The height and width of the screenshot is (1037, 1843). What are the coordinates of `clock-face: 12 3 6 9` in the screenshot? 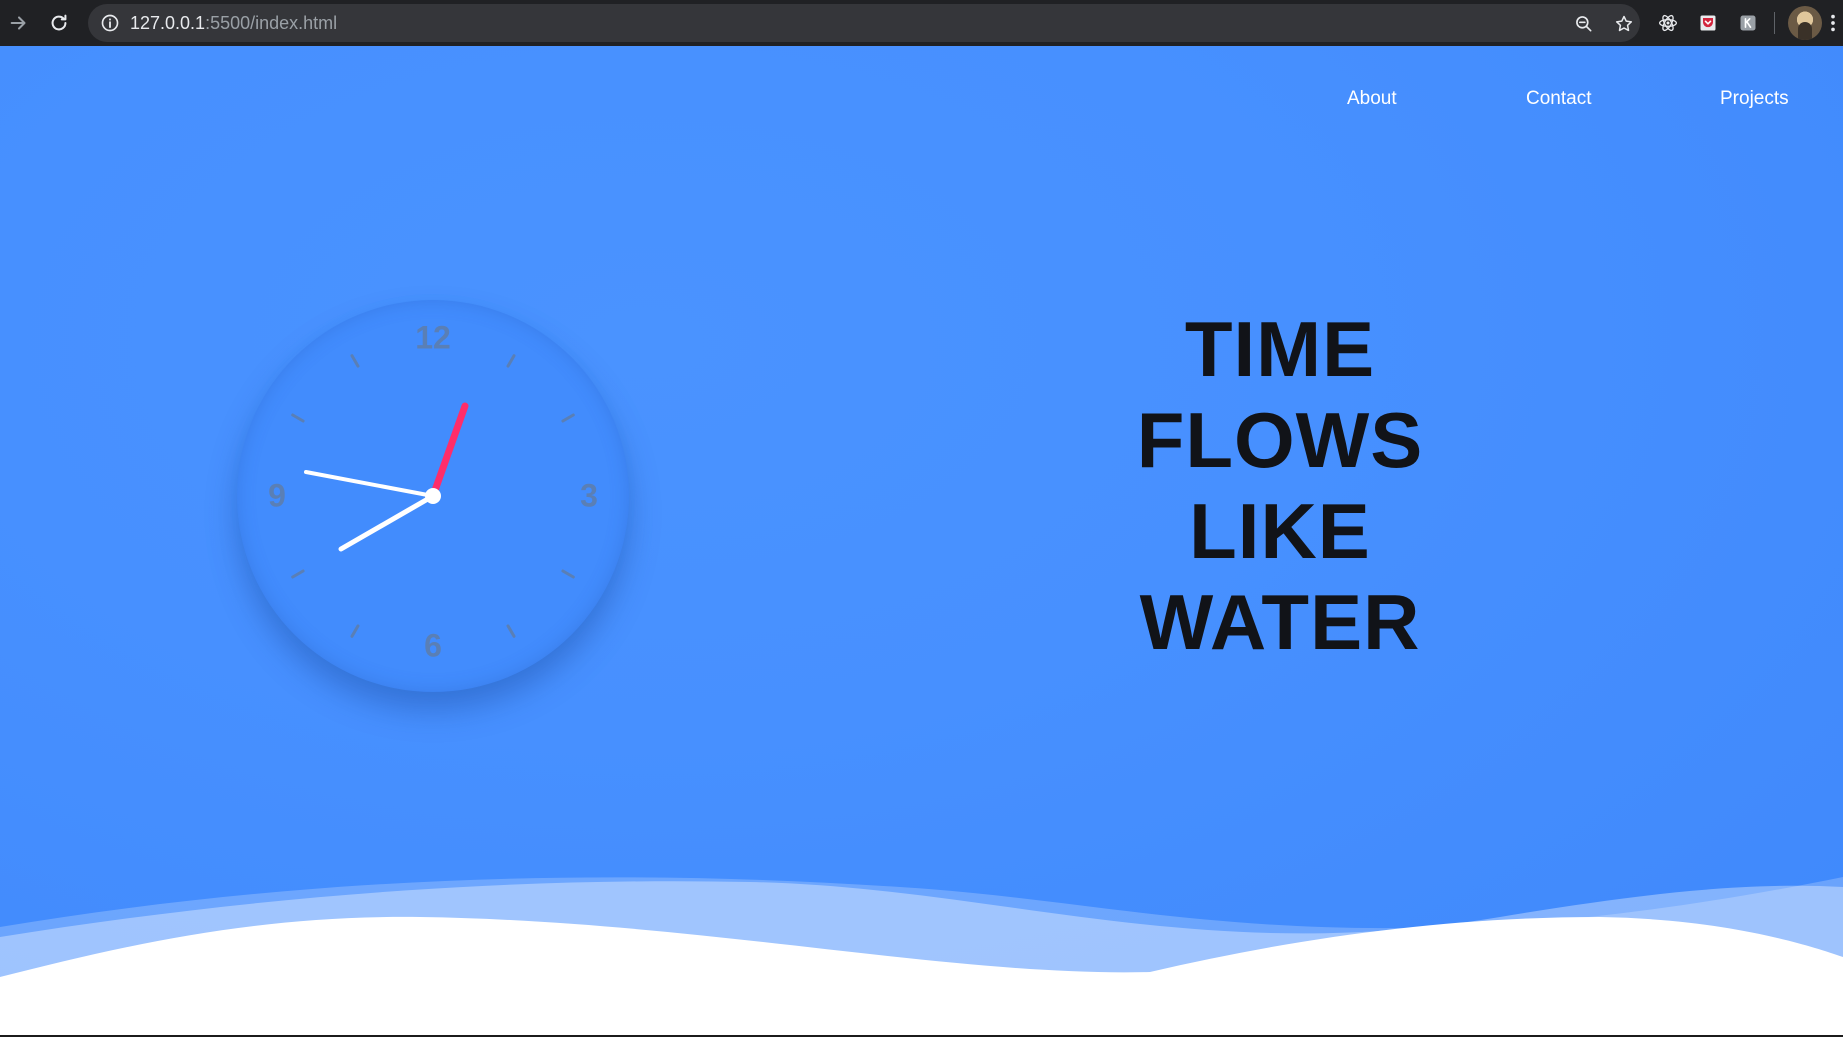 It's located at (433, 491).